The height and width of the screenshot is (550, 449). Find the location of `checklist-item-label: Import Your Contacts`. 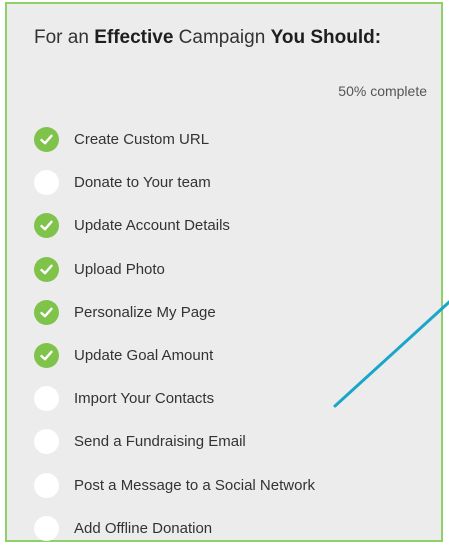

checklist-item-label: Import Your Contacts is located at coordinates (144, 399).